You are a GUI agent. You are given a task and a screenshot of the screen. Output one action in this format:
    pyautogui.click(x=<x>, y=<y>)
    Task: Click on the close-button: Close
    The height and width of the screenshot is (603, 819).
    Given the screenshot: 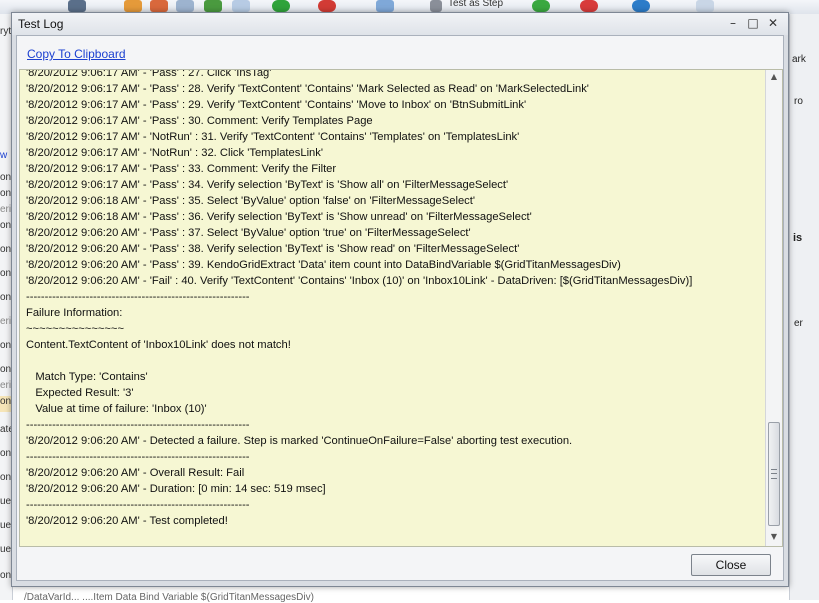 What is the action you would take?
    pyautogui.click(x=731, y=565)
    